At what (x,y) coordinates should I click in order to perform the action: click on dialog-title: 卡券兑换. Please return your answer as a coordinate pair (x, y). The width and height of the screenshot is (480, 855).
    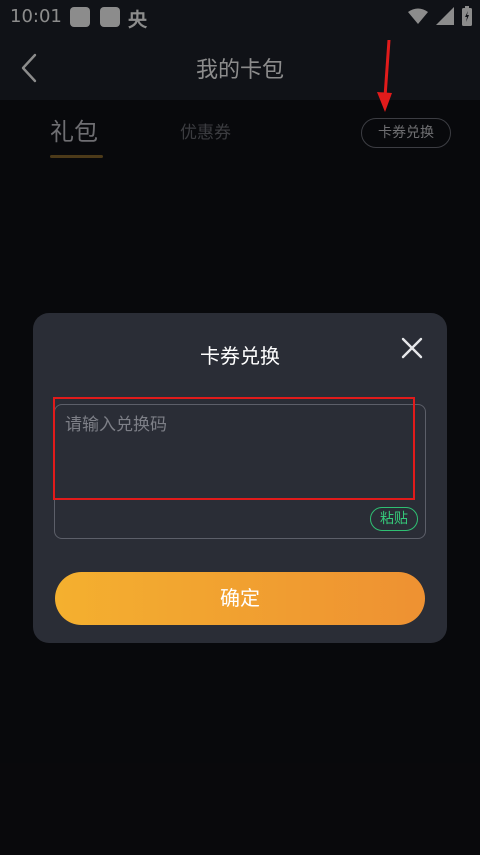
    Looking at the image, I should click on (240, 356).